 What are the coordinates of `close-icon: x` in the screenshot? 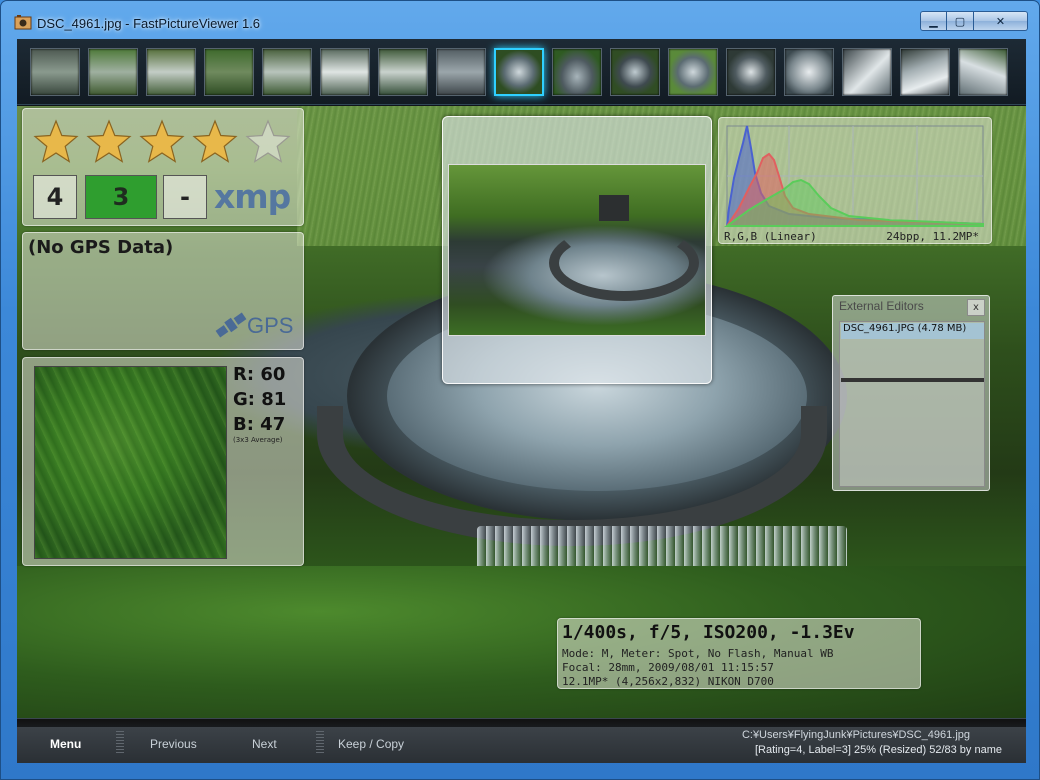 It's located at (976, 307).